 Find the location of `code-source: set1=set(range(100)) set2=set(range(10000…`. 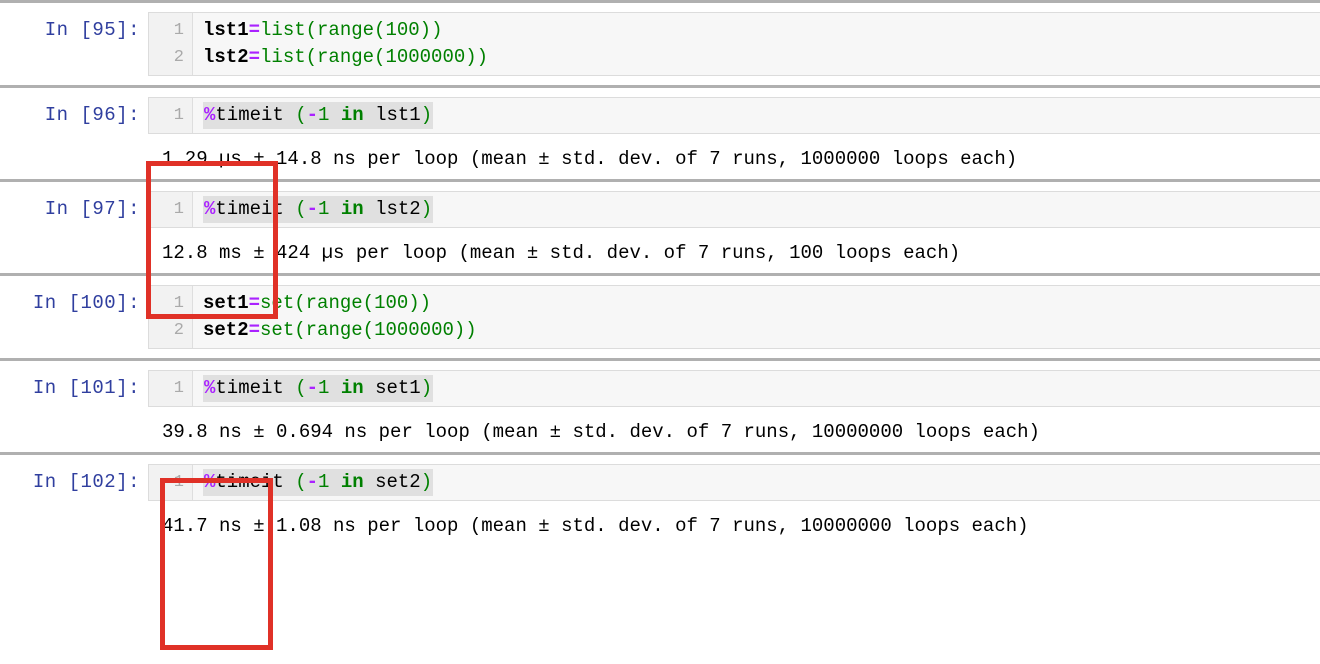

code-source: set1=set(range(100)) set2=set(range(10000… is located at coordinates (756, 317).